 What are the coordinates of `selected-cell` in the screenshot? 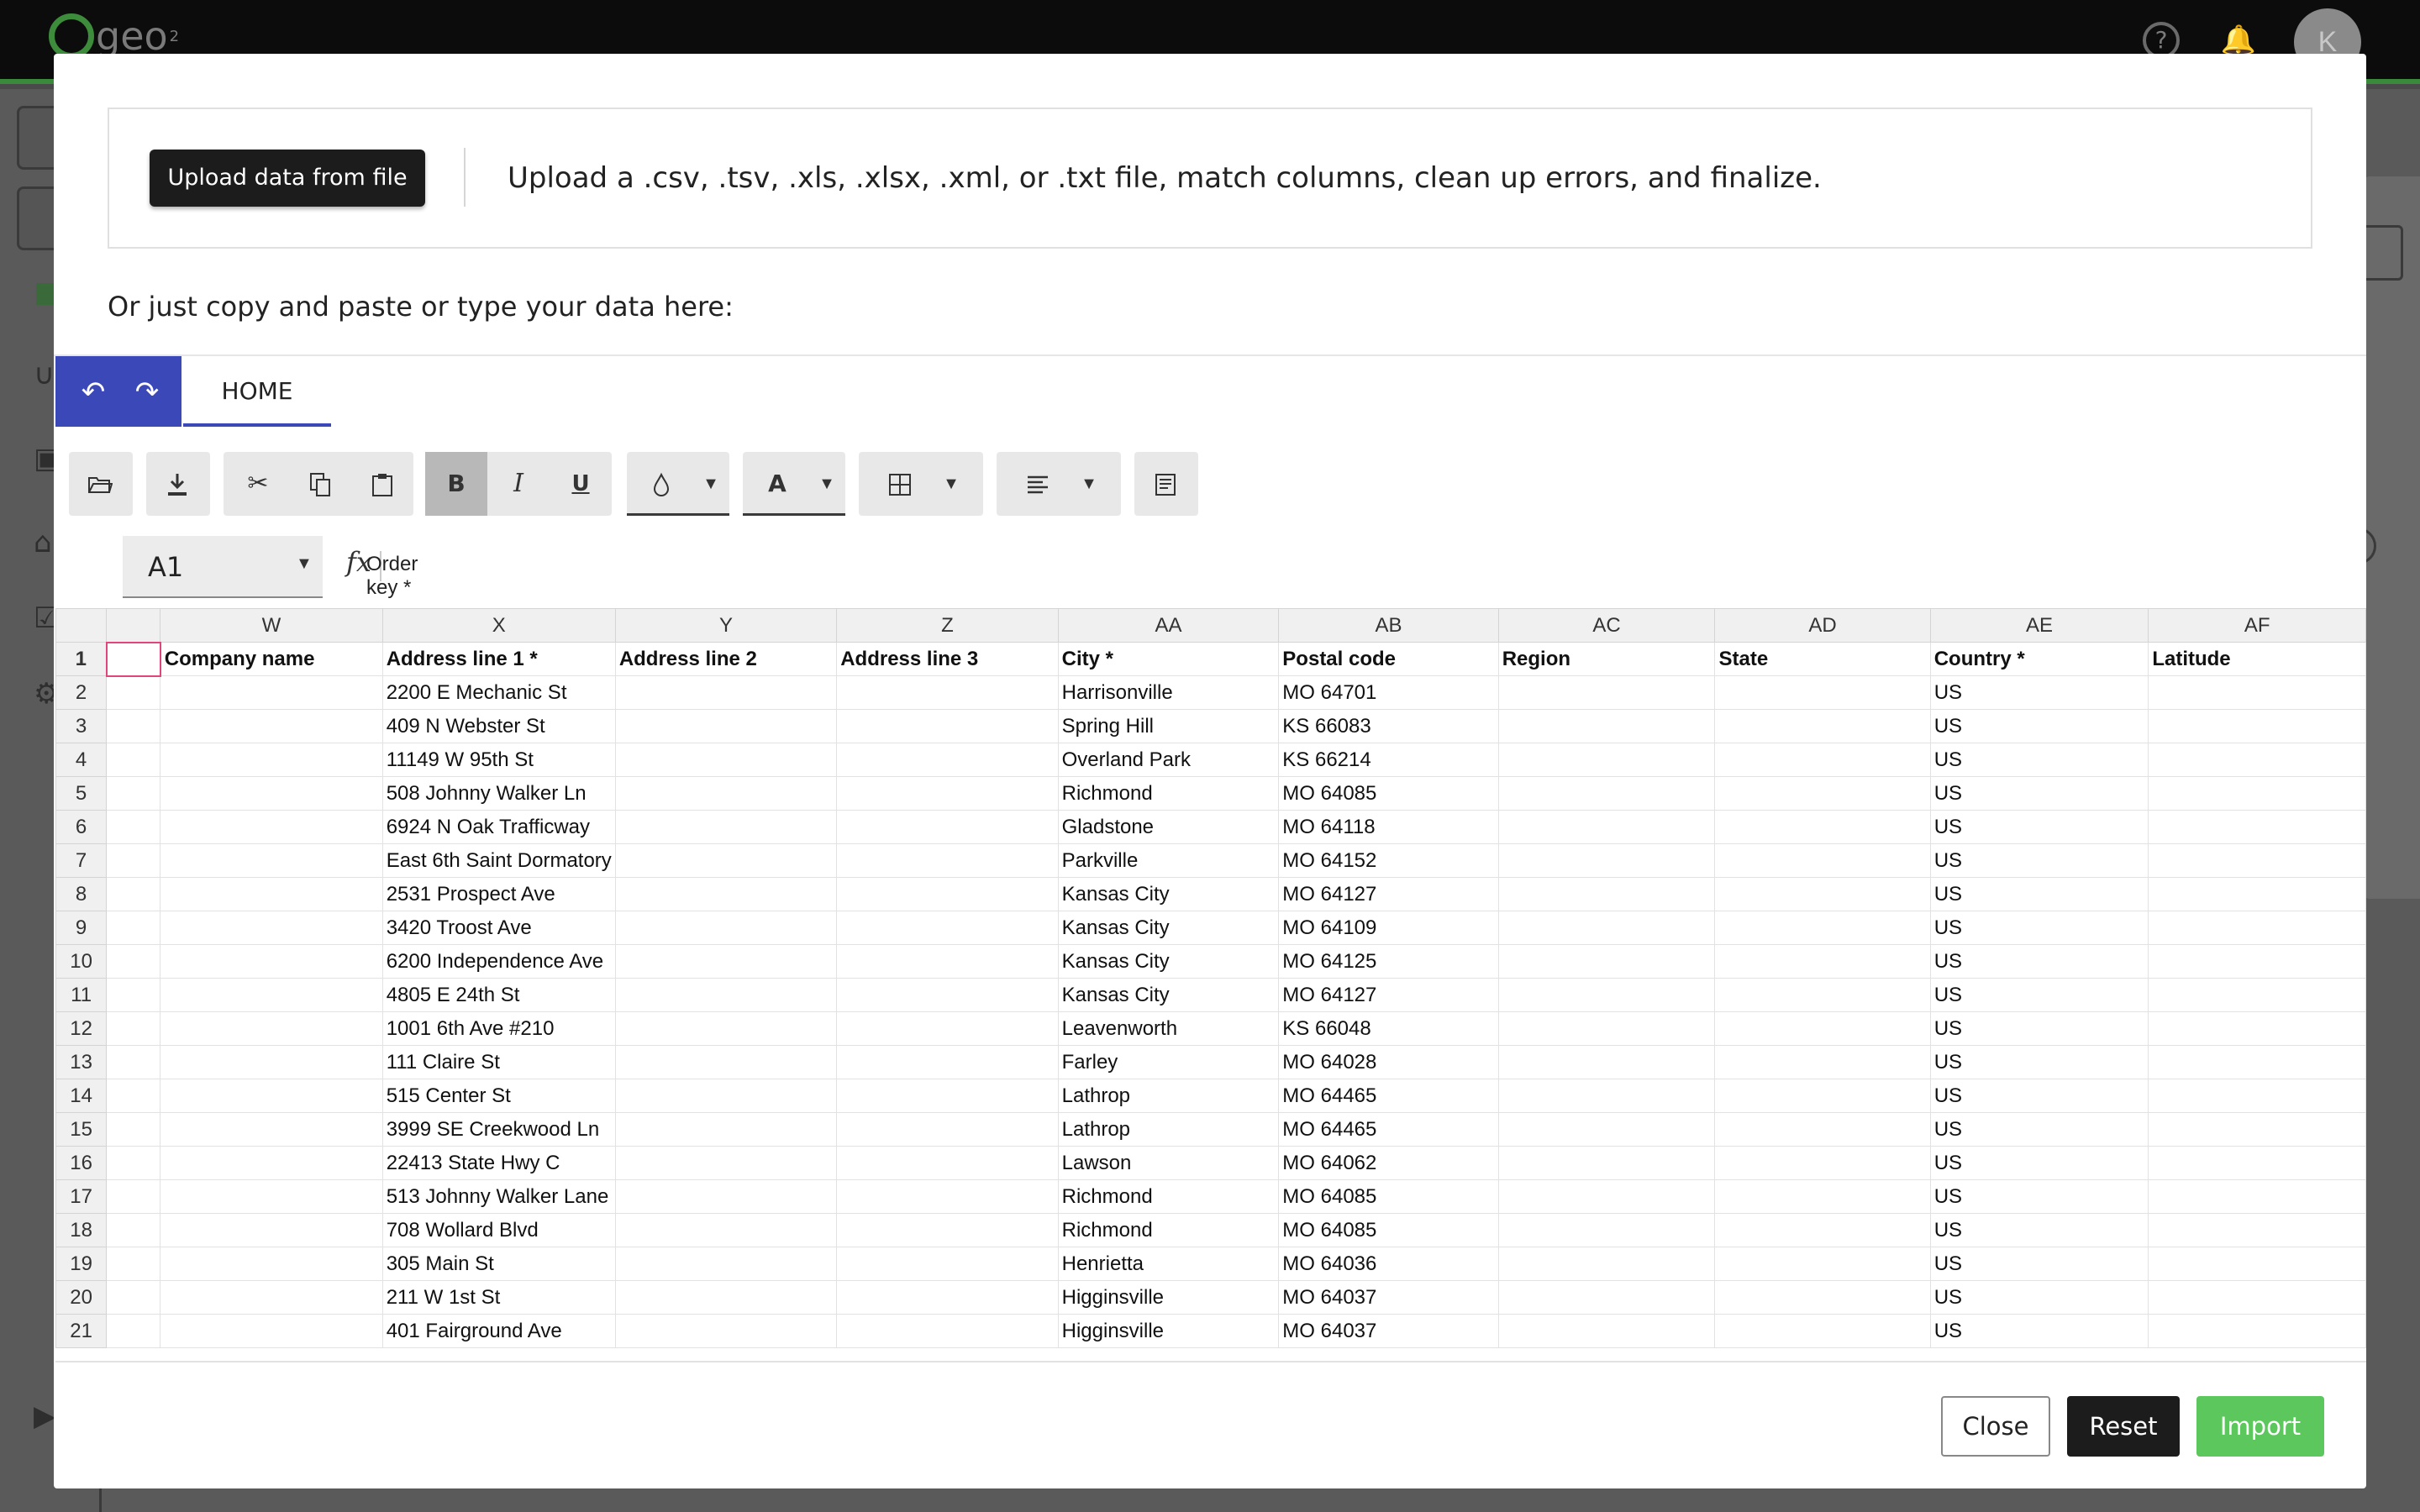 It's located at (133, 659).